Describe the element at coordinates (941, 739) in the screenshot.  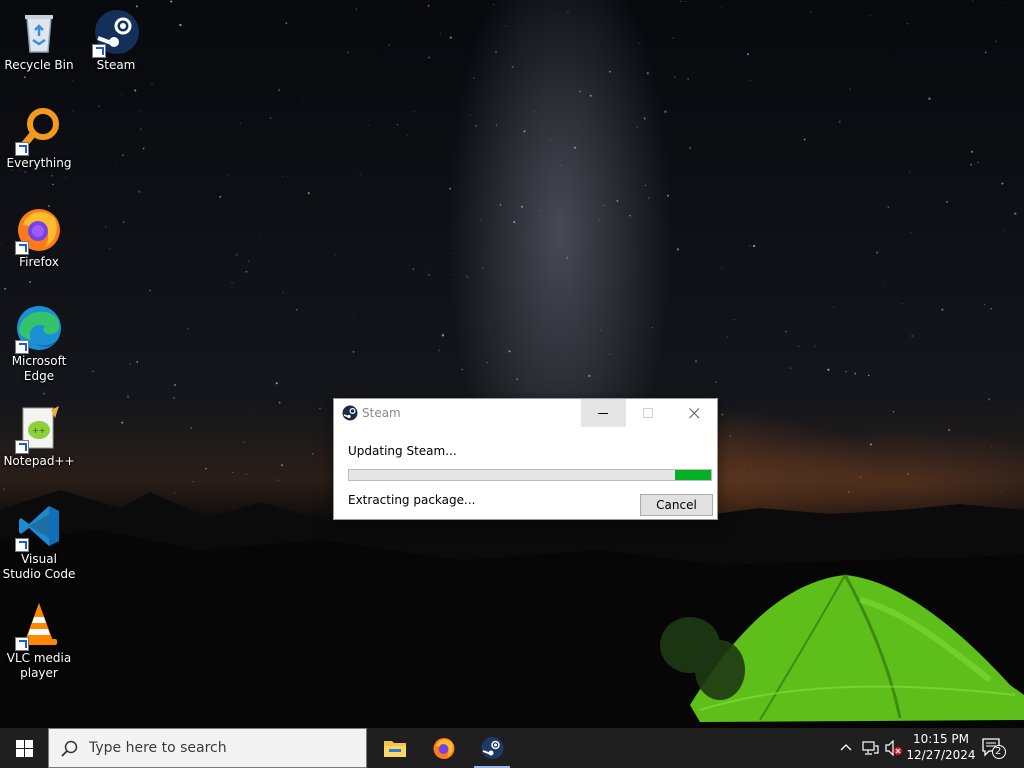
I see `clock-time: 10:15 PM` at that location.